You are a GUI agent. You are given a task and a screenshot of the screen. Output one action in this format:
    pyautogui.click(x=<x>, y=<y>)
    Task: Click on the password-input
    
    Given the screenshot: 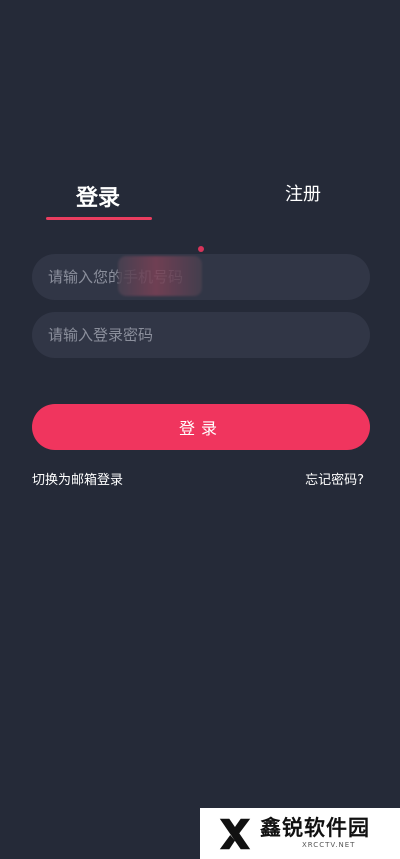 What is the action you would take?
    pyautogui.click(x=201, y=335)
    